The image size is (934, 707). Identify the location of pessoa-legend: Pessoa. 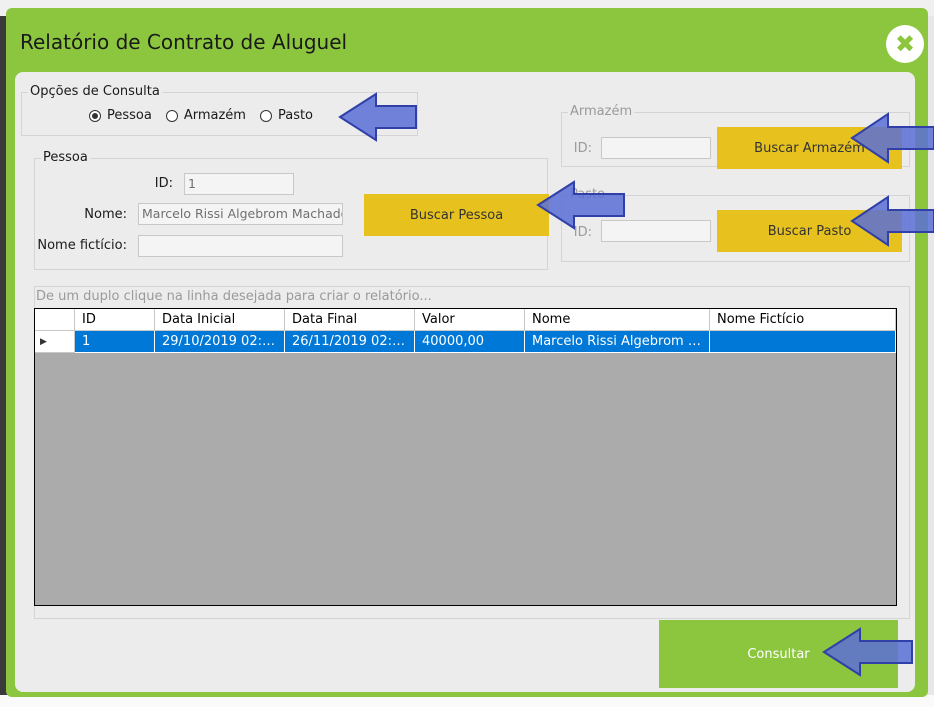
(65, 157).